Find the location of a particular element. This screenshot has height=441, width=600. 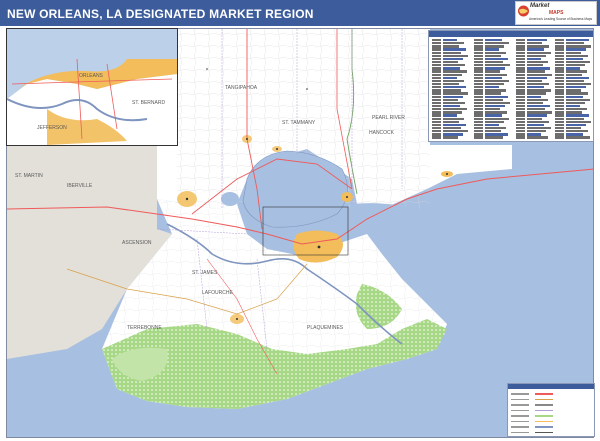

brand-name-accent: MAPS is located at coordinates (556, 13).